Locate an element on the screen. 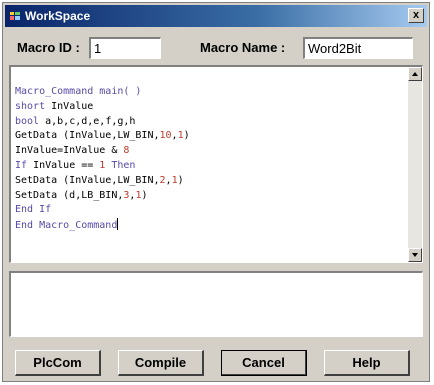 The image size is (434, 385). arrow-up-icon is located at coordinates (415, 74).